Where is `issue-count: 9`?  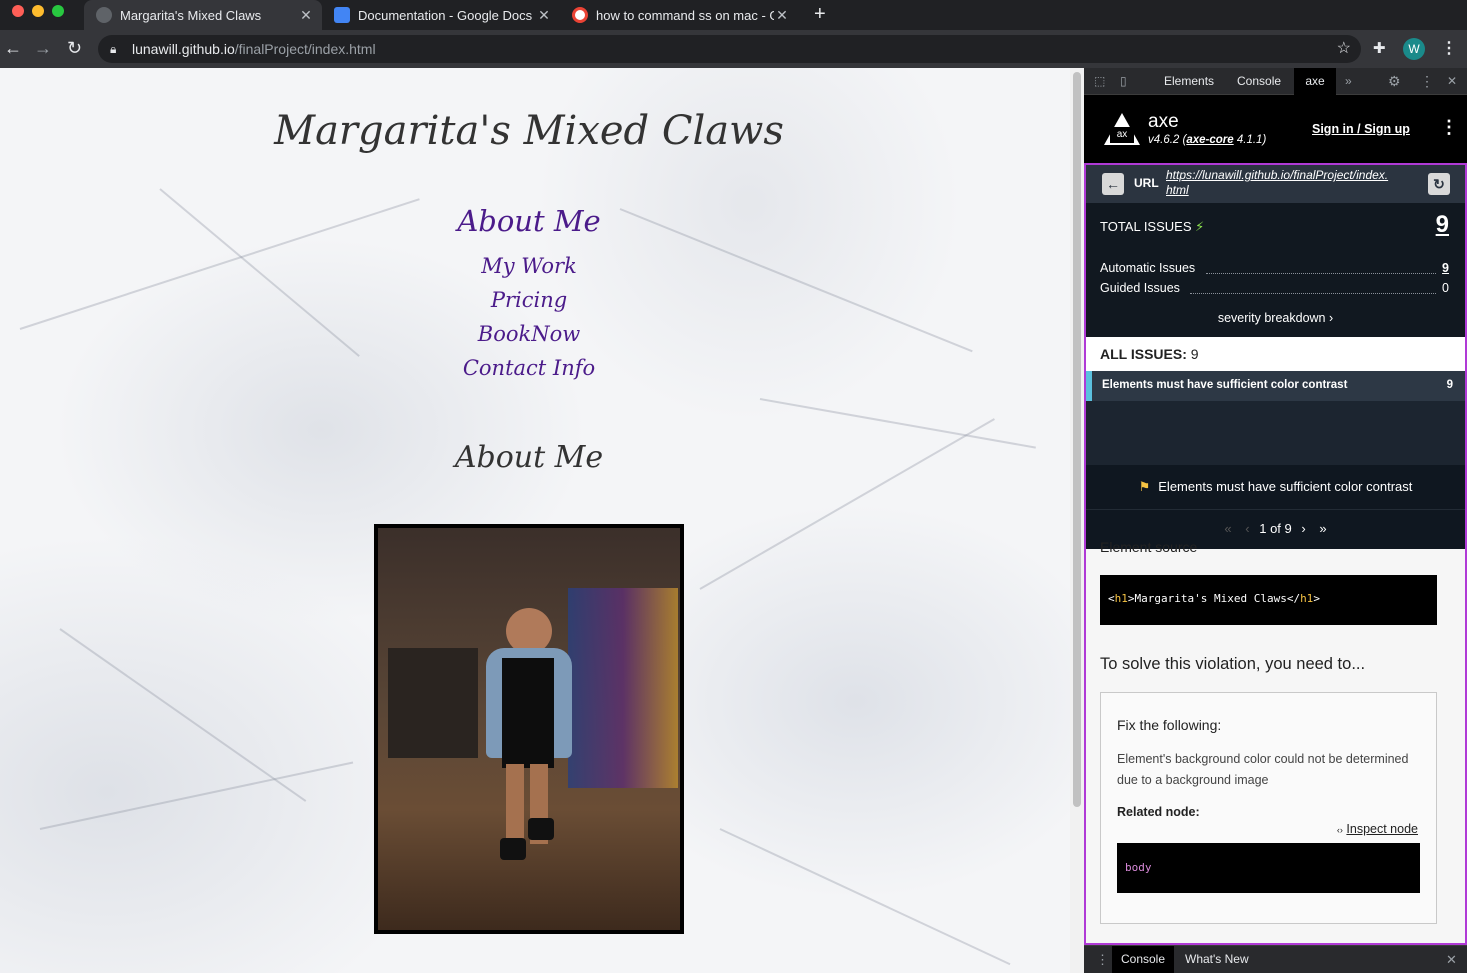
issue-count: 9 is located at coordinates (1449, 385).